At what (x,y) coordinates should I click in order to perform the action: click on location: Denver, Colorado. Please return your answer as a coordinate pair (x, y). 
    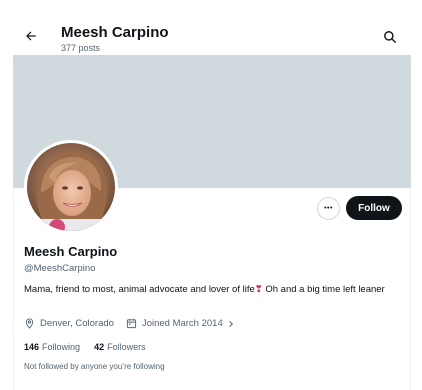
    Looking at the image, I should click on (69, 323).